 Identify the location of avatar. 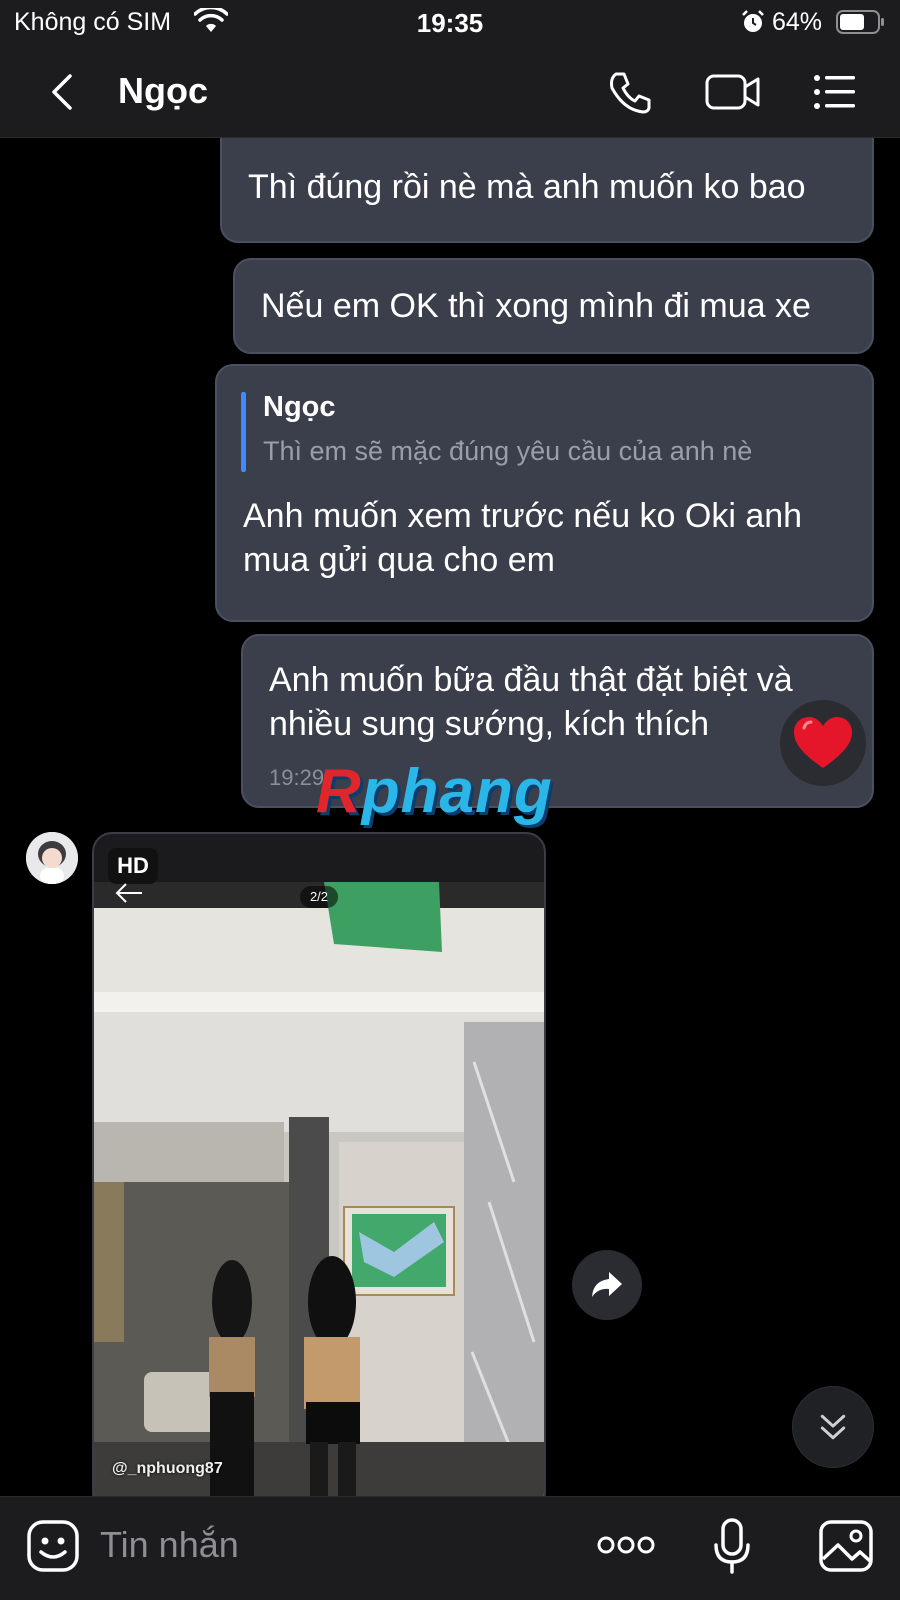
(52, 858).